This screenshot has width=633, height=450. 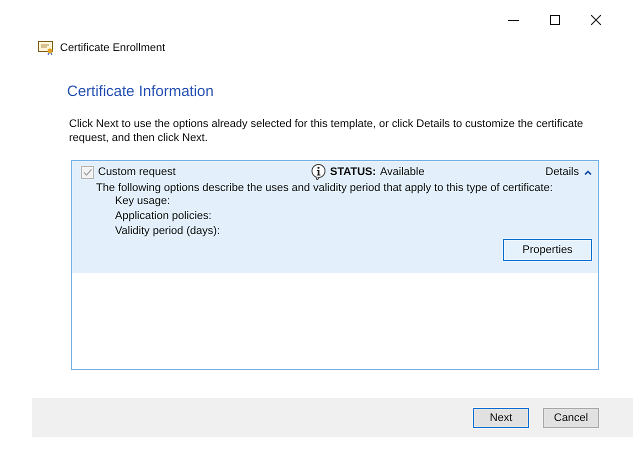 I want to click on cancel-button: Cancel, so click(x=571, y=418).